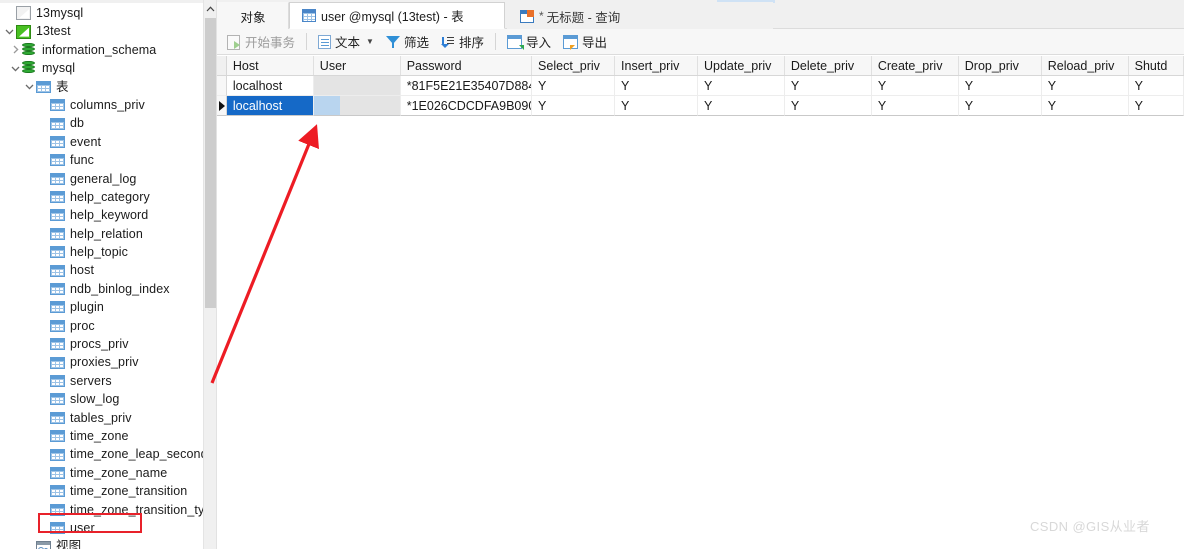  Describe the element at coordinates (101, 179) in the screenshot. I see `tree-item-general_log: general_log` at that location.